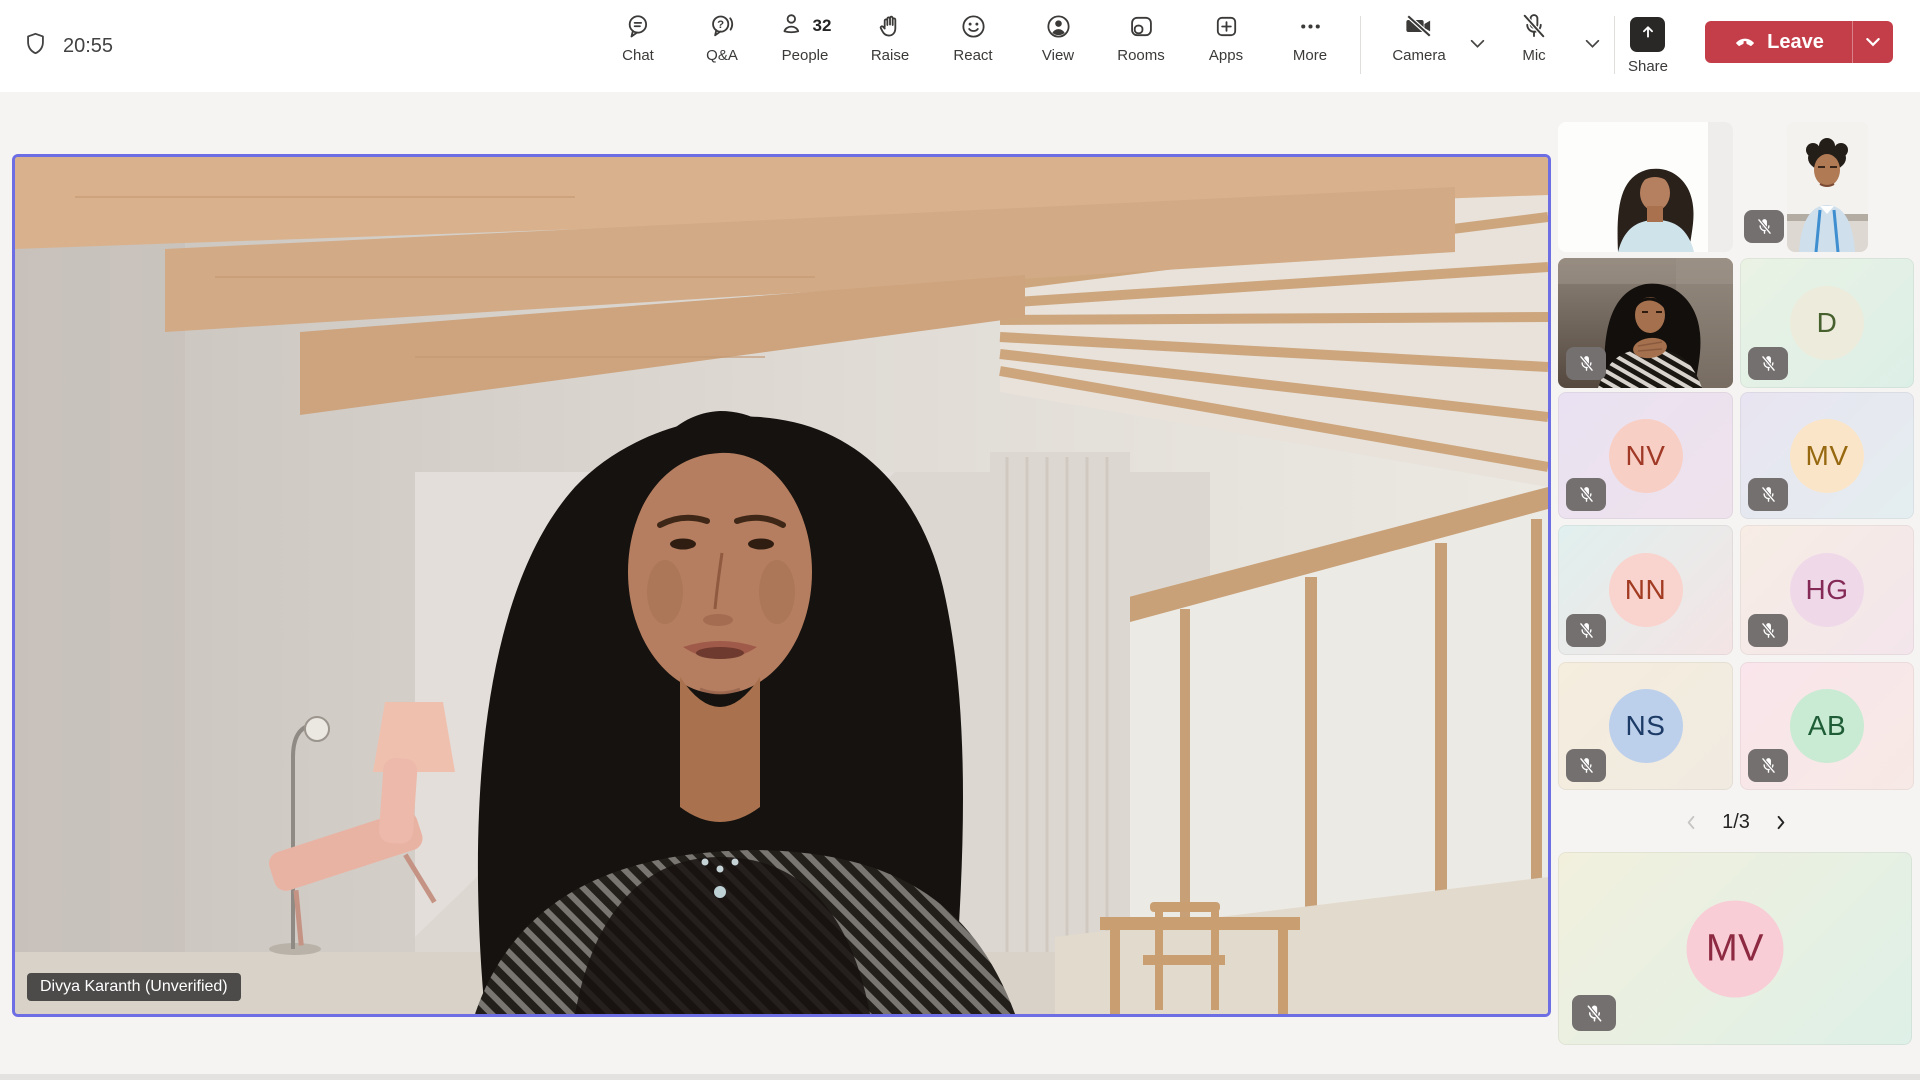 The image size is (1920, 1080). I want to click on camera-options-chevron, so click(1477, 45).